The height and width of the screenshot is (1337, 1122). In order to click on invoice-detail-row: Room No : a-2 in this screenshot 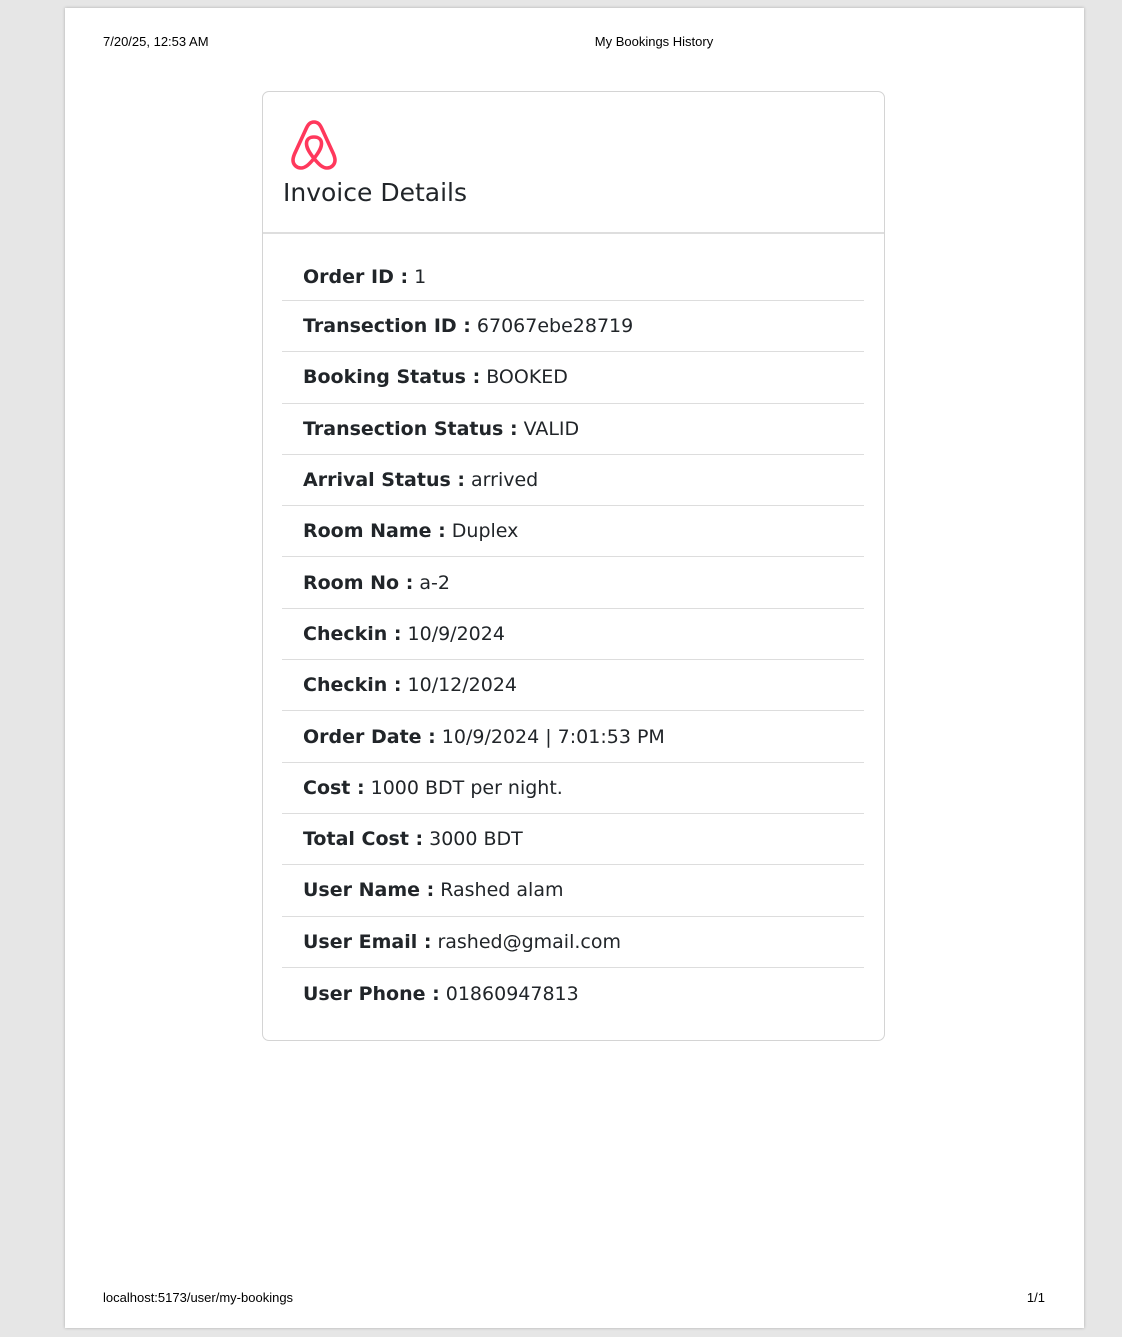, I will do `click(573, 583)`.